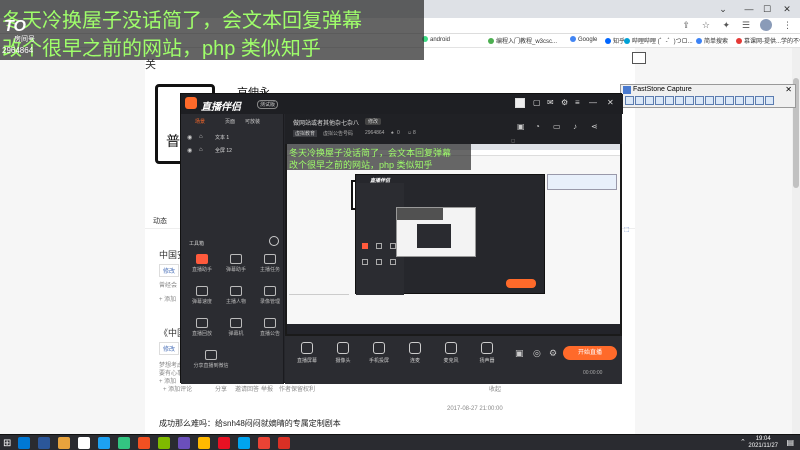 This screenshot has width=800, height=450. I want to click on action-add-comment: + 添加评论, so click(177, 388).